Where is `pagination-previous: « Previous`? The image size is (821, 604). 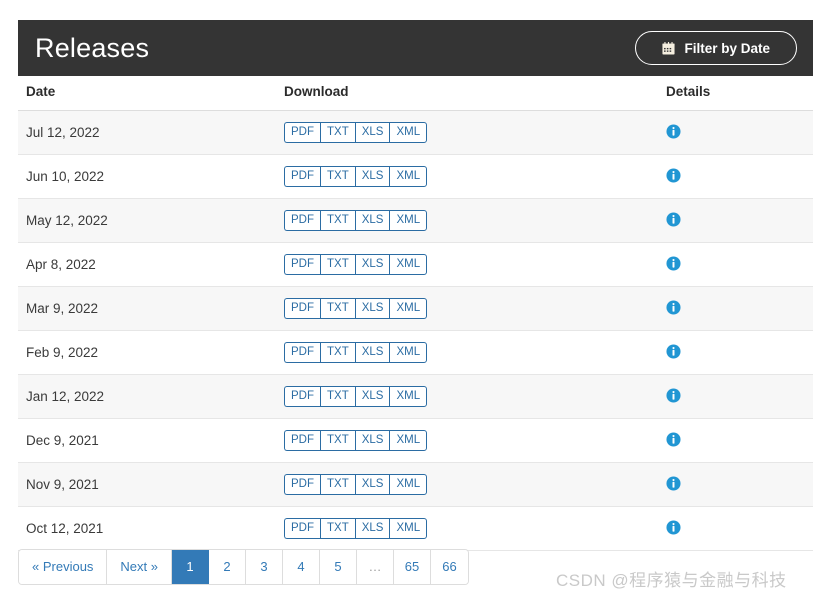 pagination-previous: « Previous is located at coordinates (63, 567).